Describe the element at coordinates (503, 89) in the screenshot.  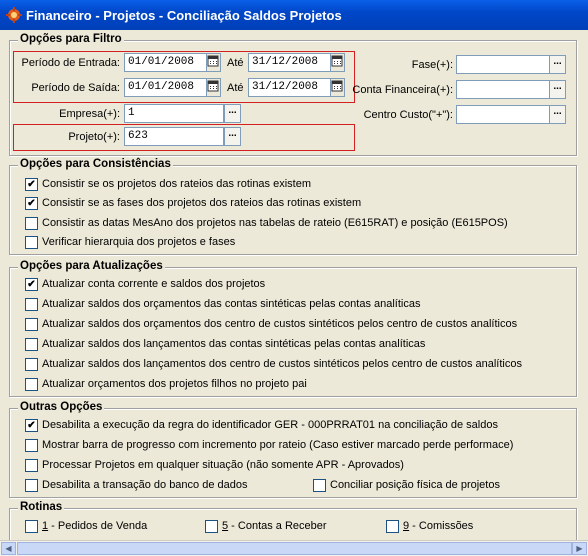
I see `conta-financeira-field` at that location.